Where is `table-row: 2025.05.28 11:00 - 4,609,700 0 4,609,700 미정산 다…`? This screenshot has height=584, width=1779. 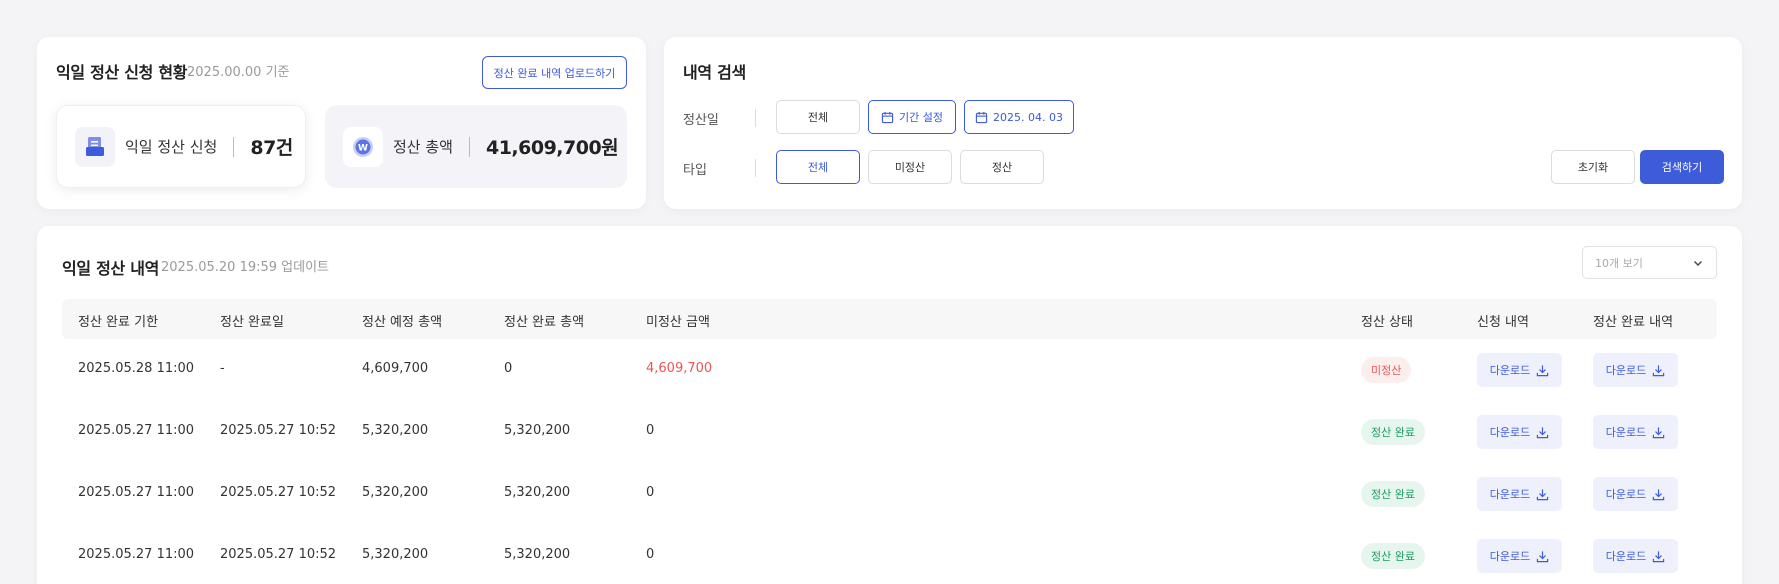
table-row: 2025.05.28 11:00 - 4,609,700 0 4,609,700 미정산 다… is located at coordinates (889, 370).